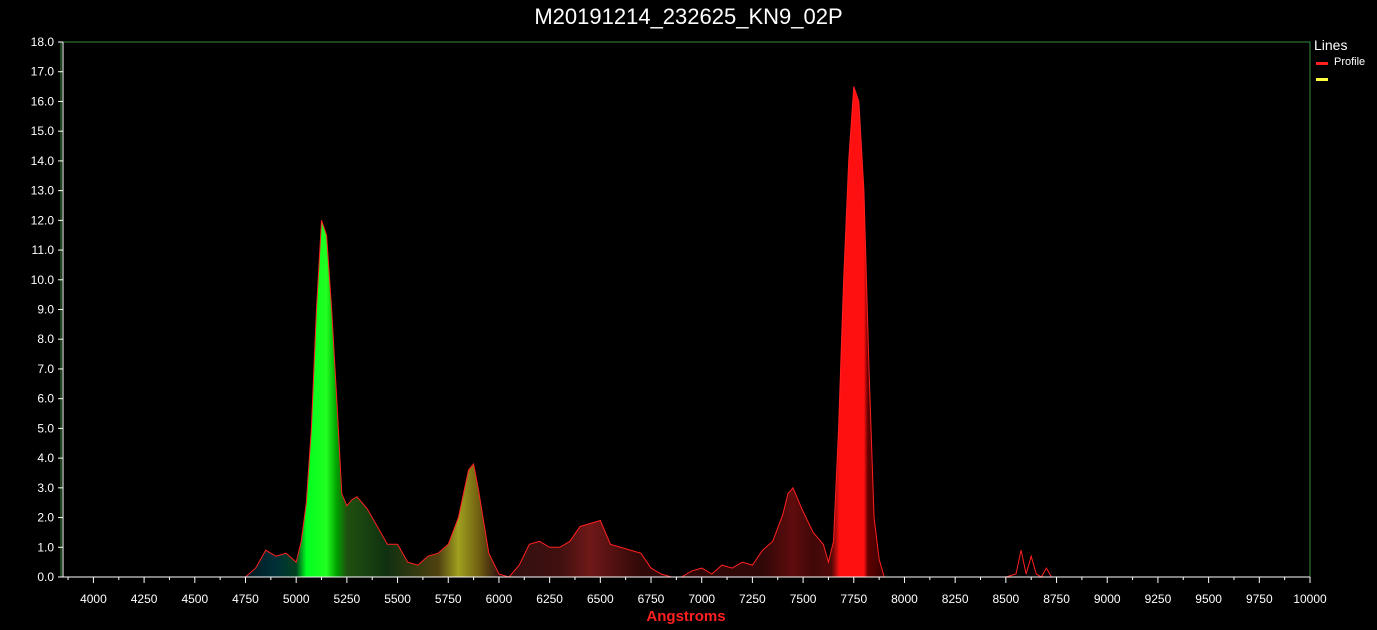 The width and height of the screenshot is (1377, 630). I want to click on x-tick-label: 7250, so click(752, 599).